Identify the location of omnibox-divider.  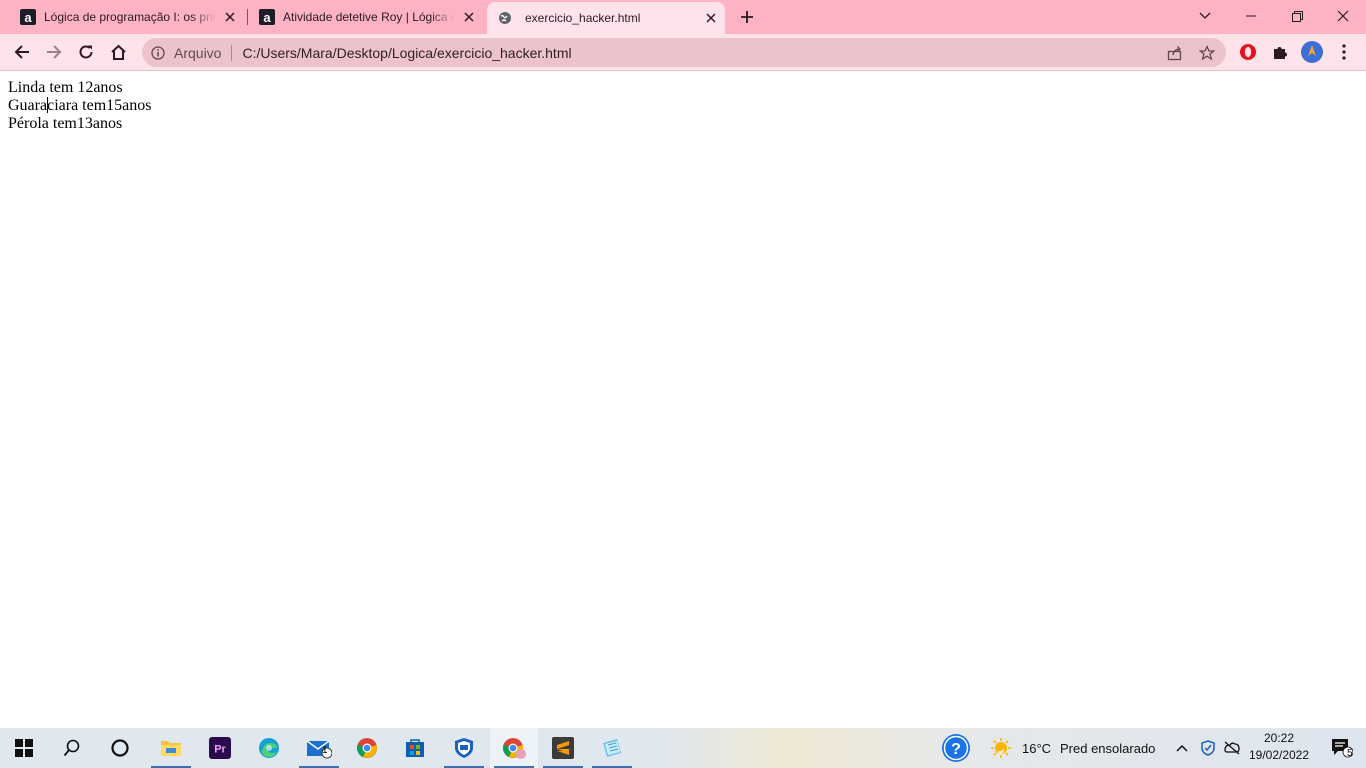
(232, 52).